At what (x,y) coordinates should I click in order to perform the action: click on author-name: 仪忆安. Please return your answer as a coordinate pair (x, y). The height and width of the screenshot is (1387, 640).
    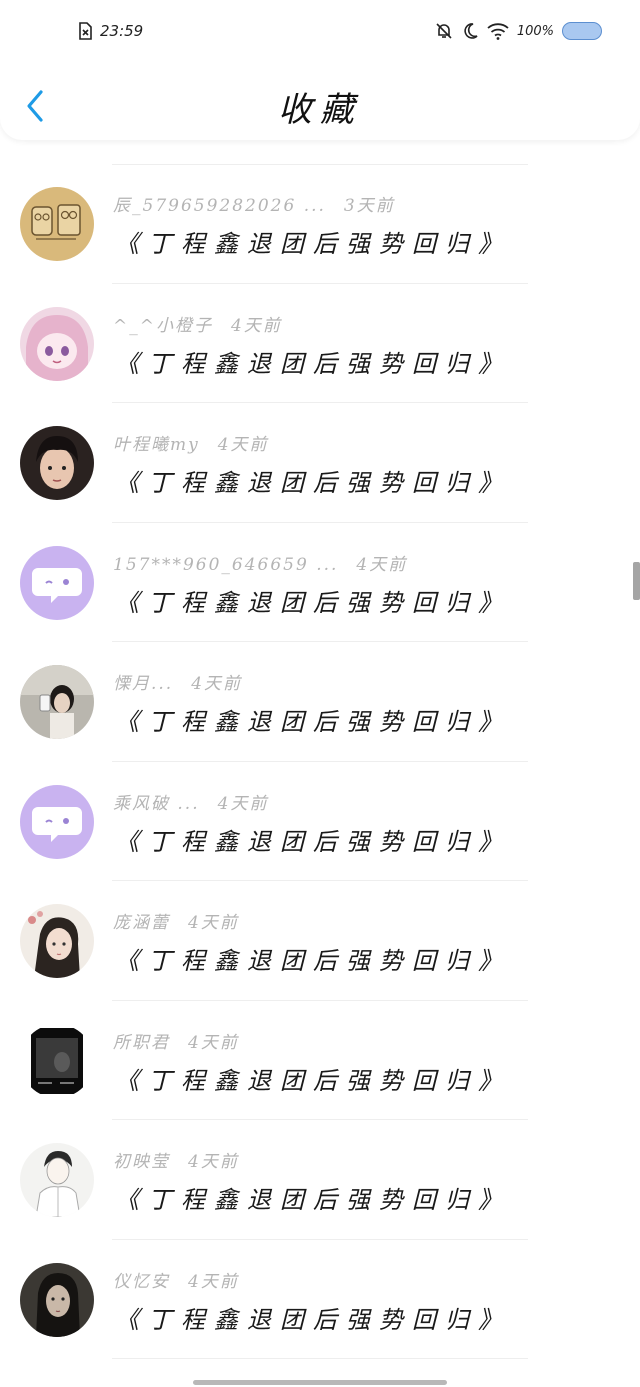
    Looking at the image, I should click on (141, 1282).